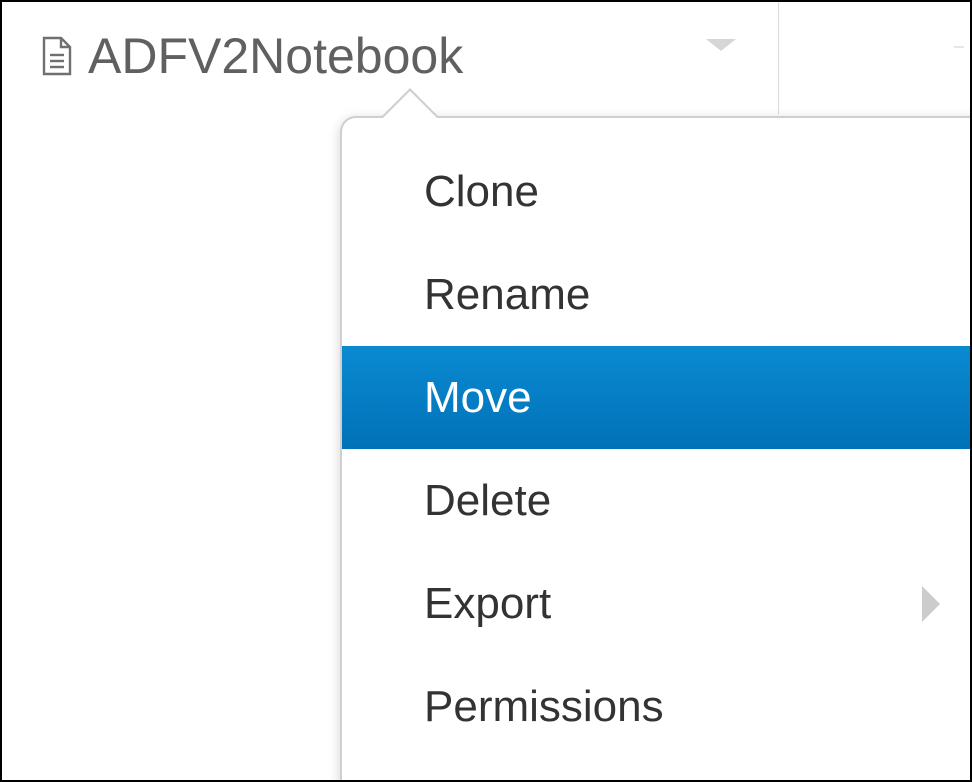 The height and width of the screenshot is (782, 972). What do you see at coordinates (276, 56) in the screenshot?
I see `notebook-name: ADFV2Notebook` at bounding box center [276, 56].